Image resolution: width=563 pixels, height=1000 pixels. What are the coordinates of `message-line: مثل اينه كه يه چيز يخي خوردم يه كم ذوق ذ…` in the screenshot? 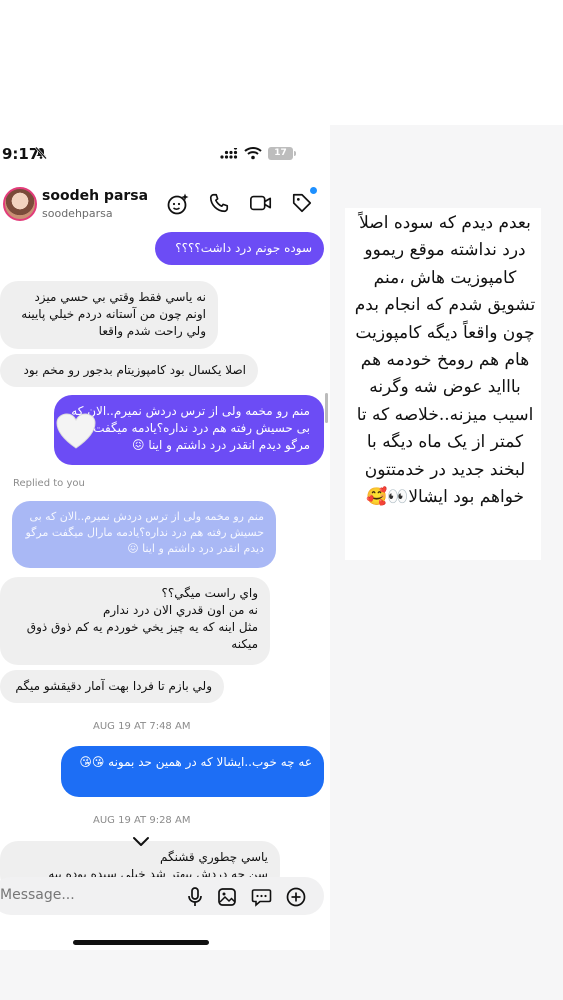 It's located at (142, 635).